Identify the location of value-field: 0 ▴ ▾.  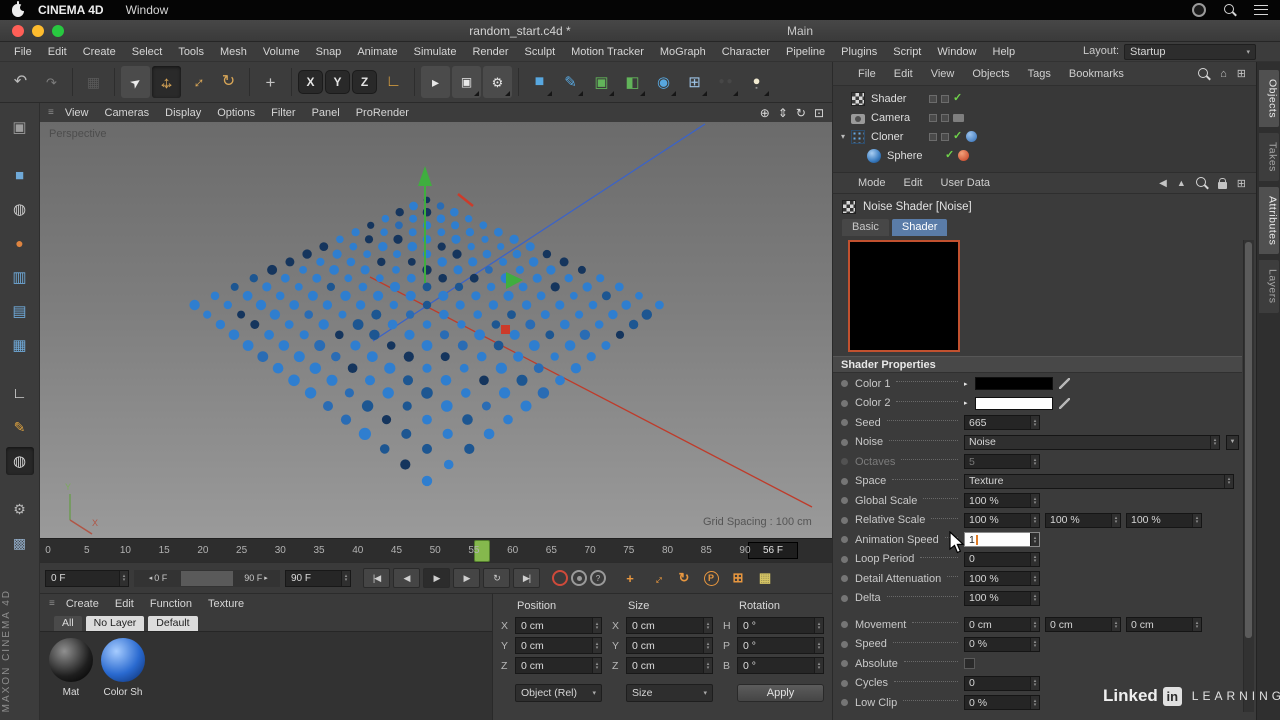
(1002, 683).